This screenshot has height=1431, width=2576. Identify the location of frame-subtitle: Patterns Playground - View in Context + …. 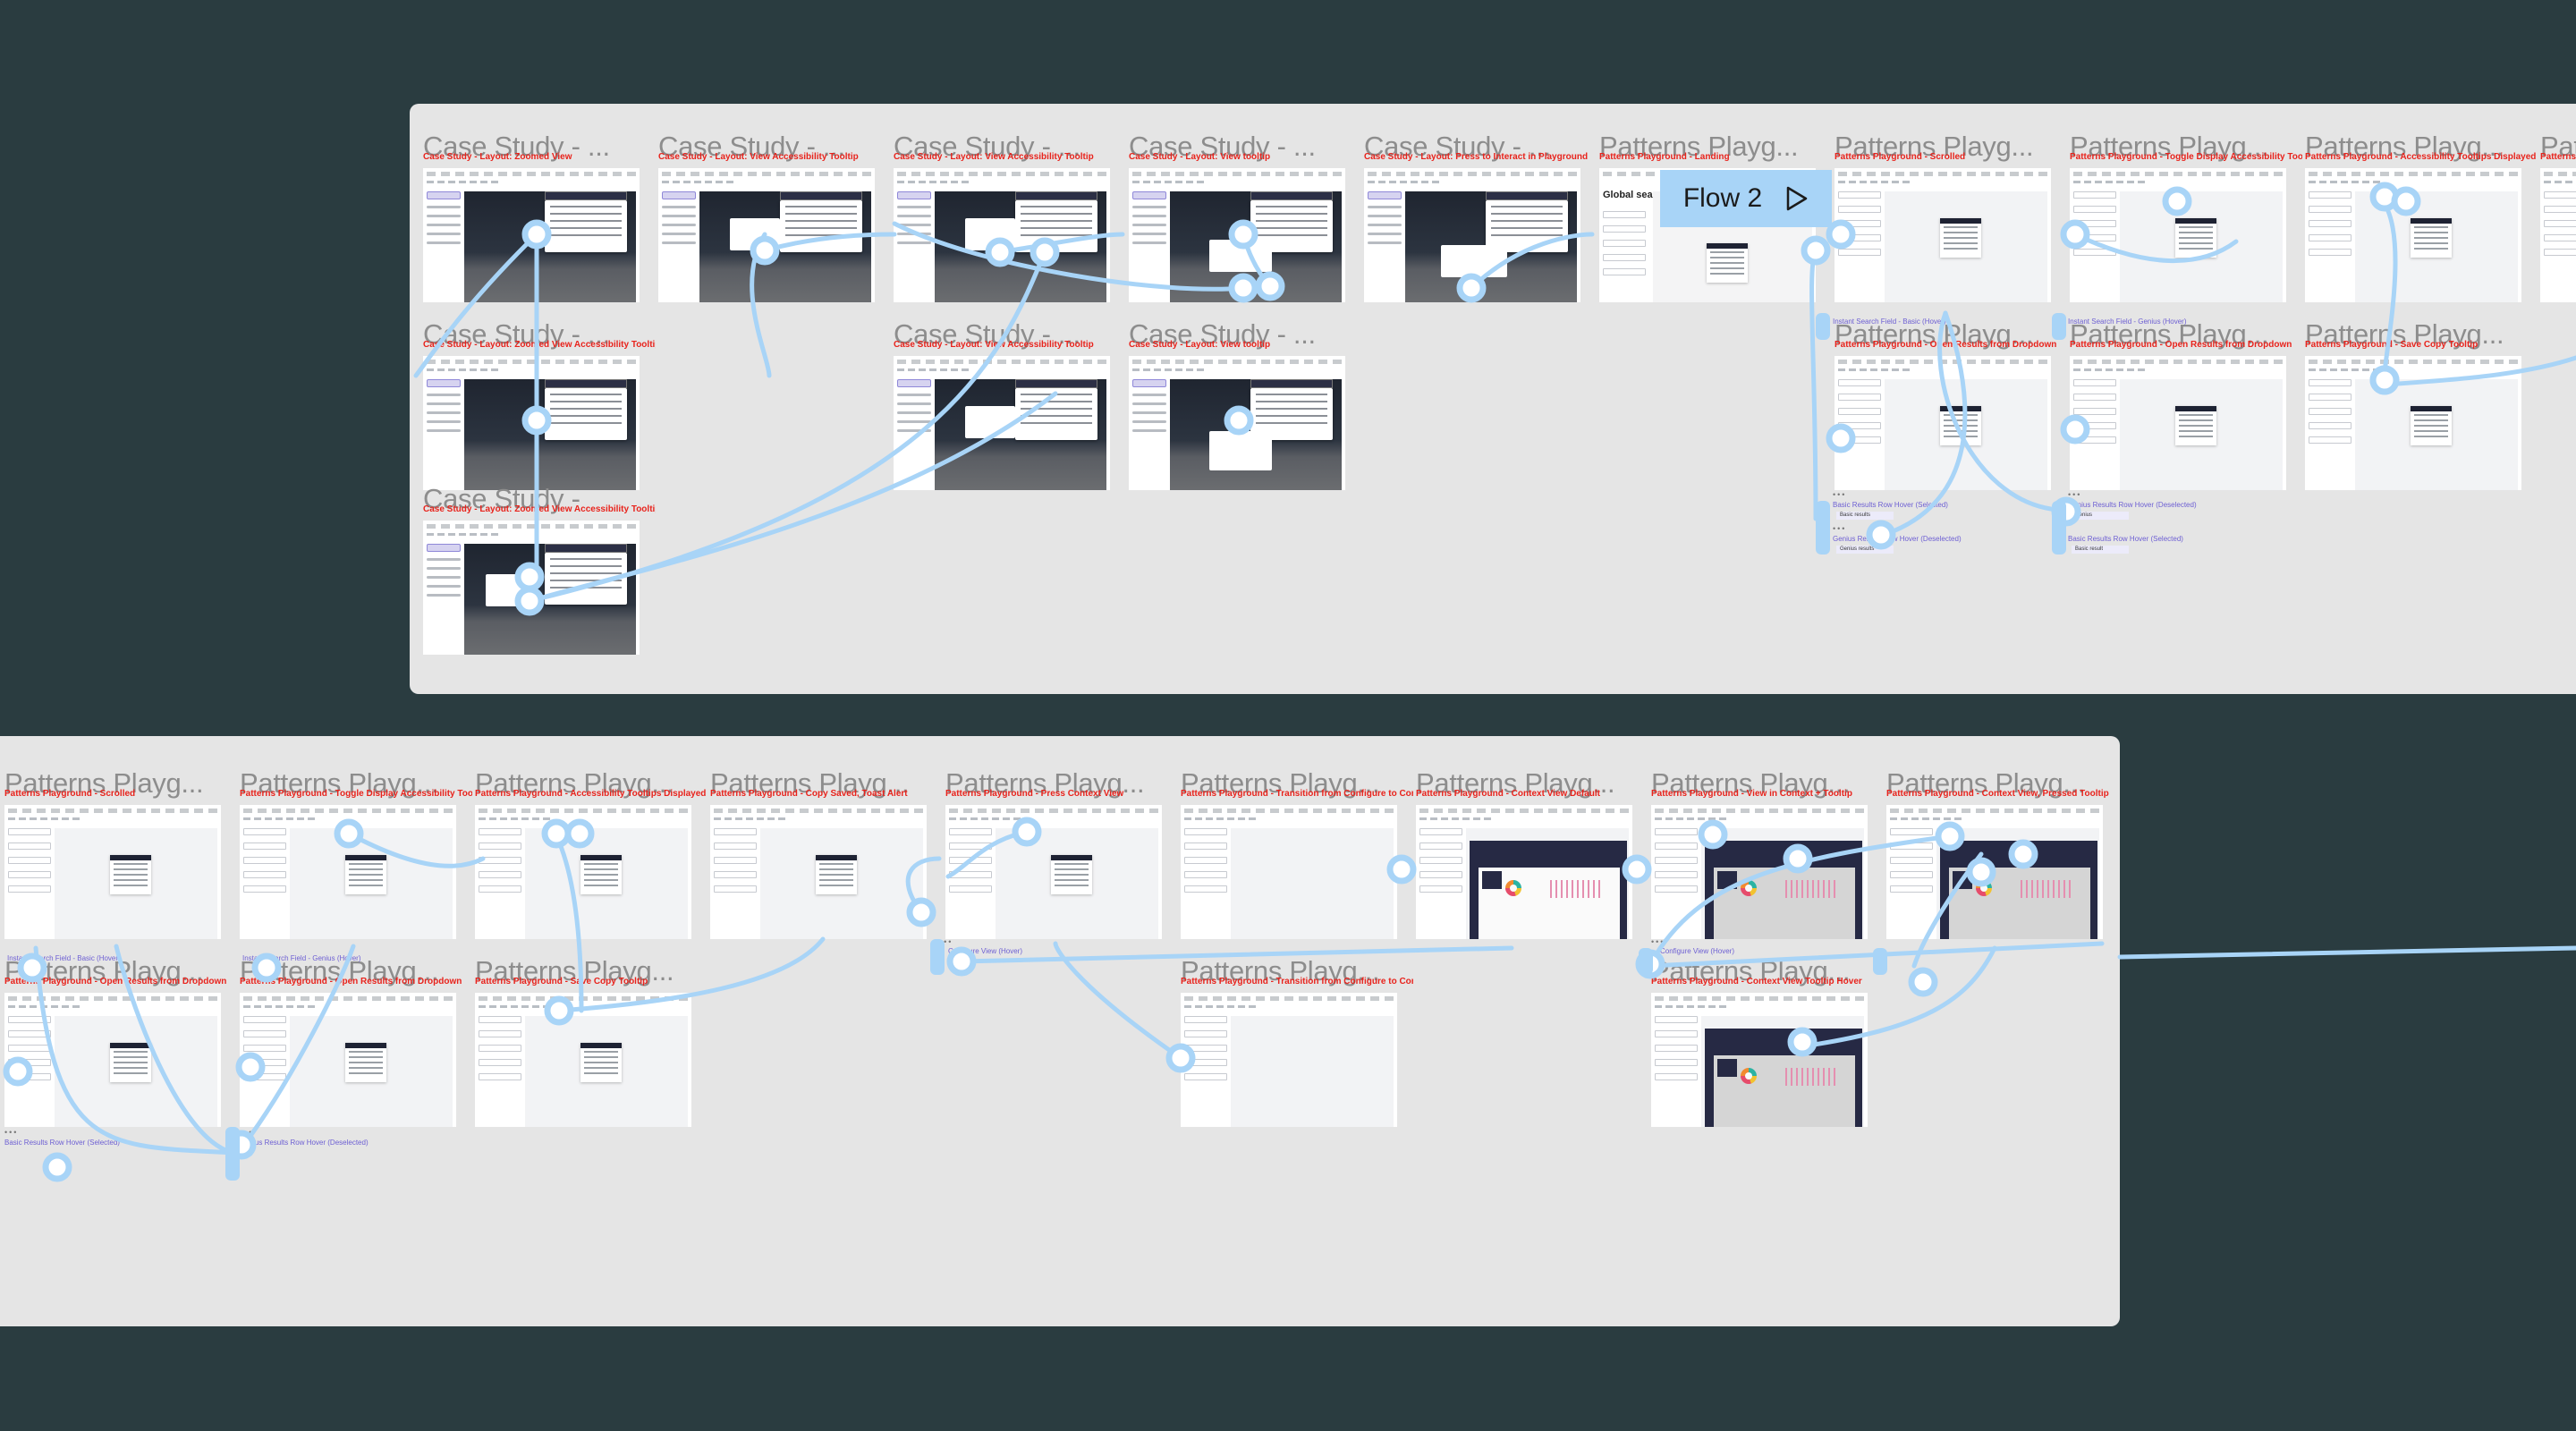
(1751, 794).